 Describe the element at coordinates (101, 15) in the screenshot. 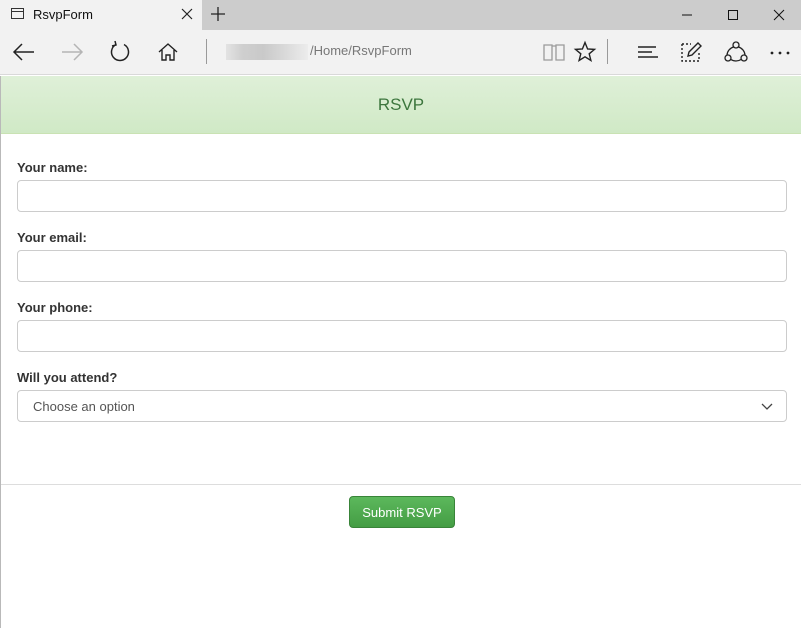

I see `active-tab: RsvpForm` at that location.